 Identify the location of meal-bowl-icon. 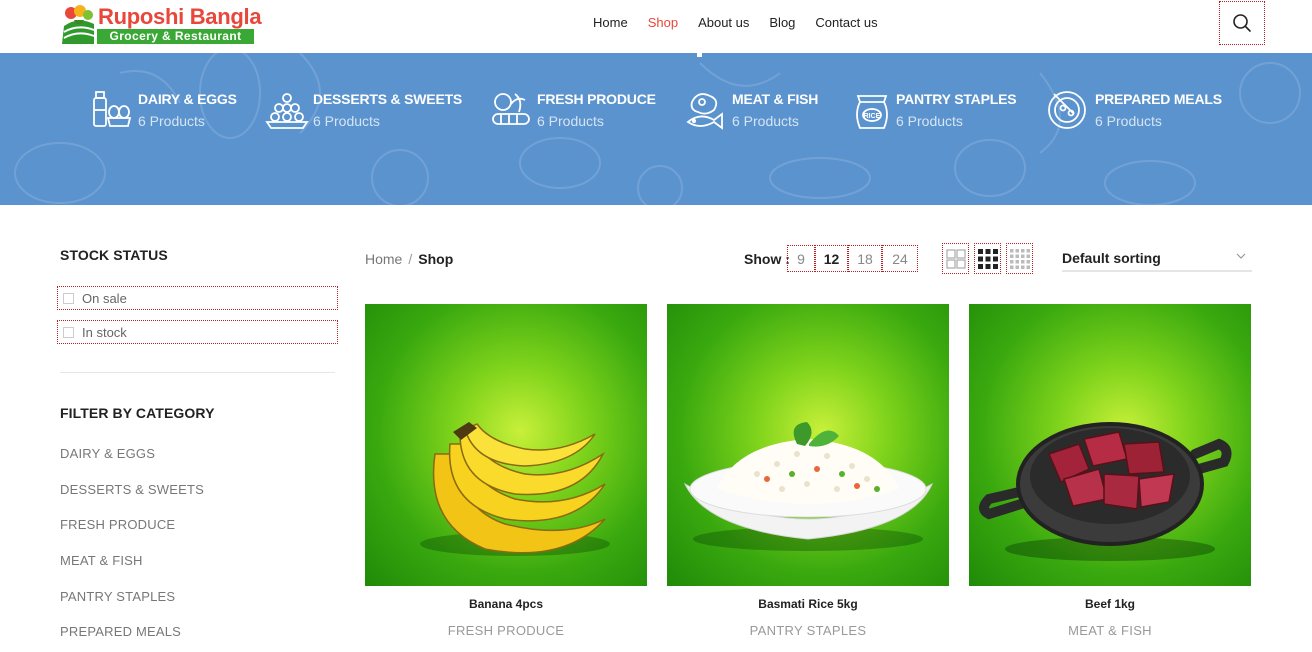
(1067, 110).